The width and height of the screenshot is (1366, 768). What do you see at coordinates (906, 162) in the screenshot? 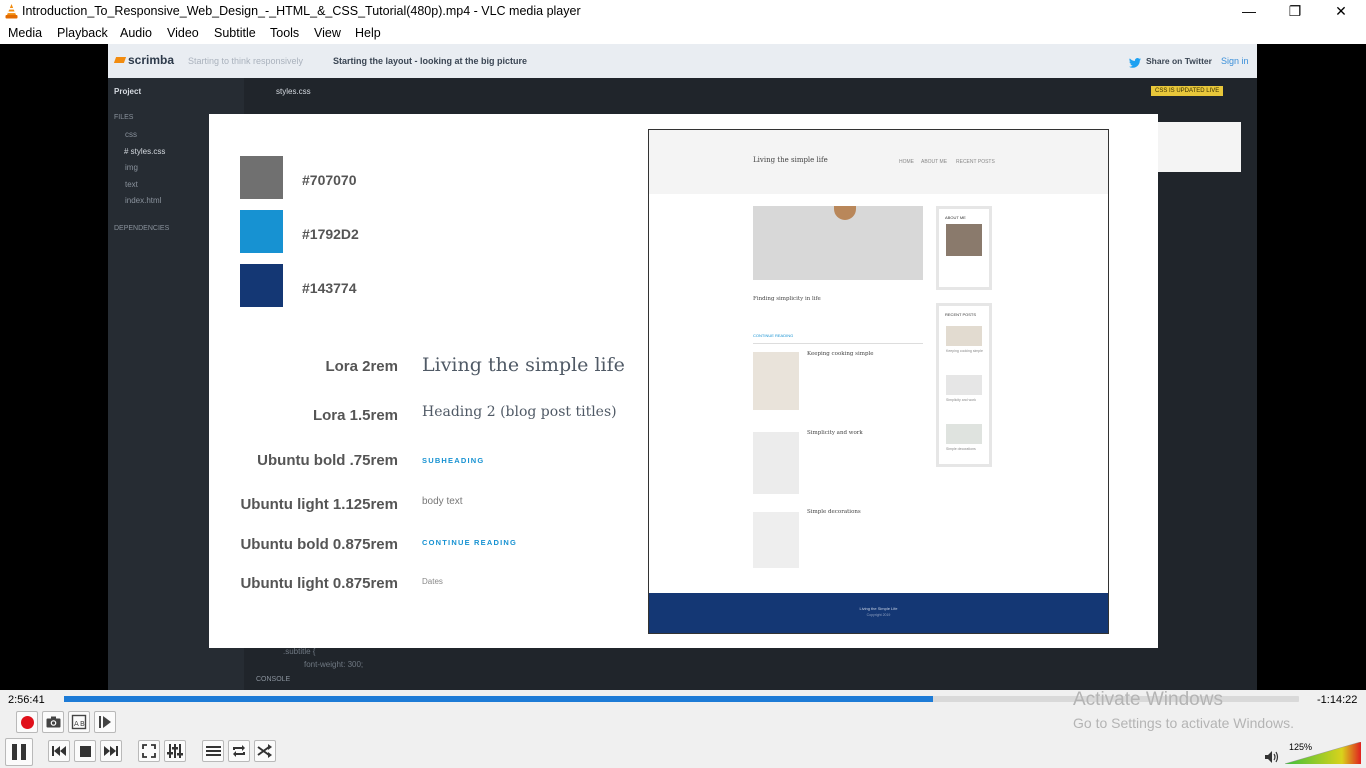
I see `mock-nav-home: HOME` at bounding box center [906, 162].